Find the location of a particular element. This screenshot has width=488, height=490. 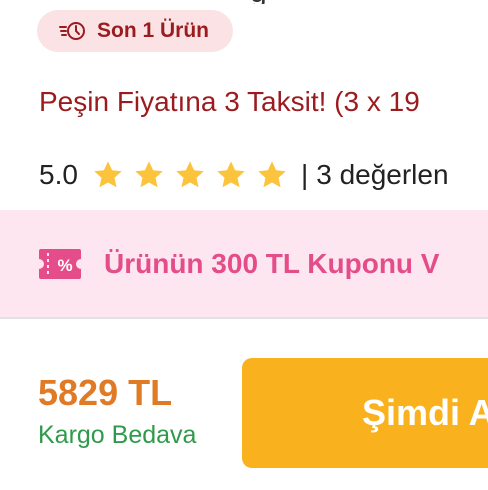

stock-badge: Son 1 Ürün is located at coordinates (135, 31).